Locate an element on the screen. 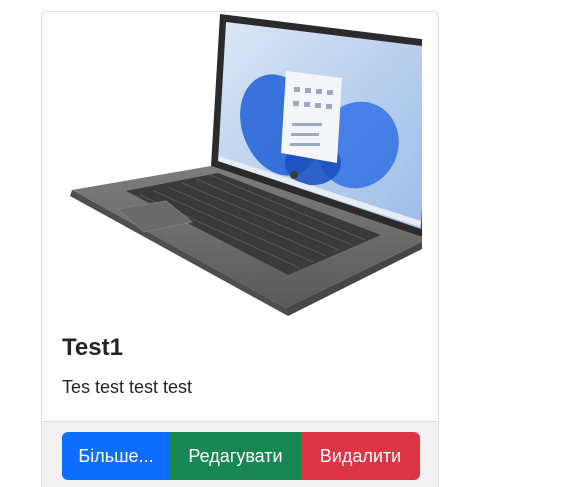 The image size is (574, 487). delete-button: Видалити is located at coordinates (360, 456).